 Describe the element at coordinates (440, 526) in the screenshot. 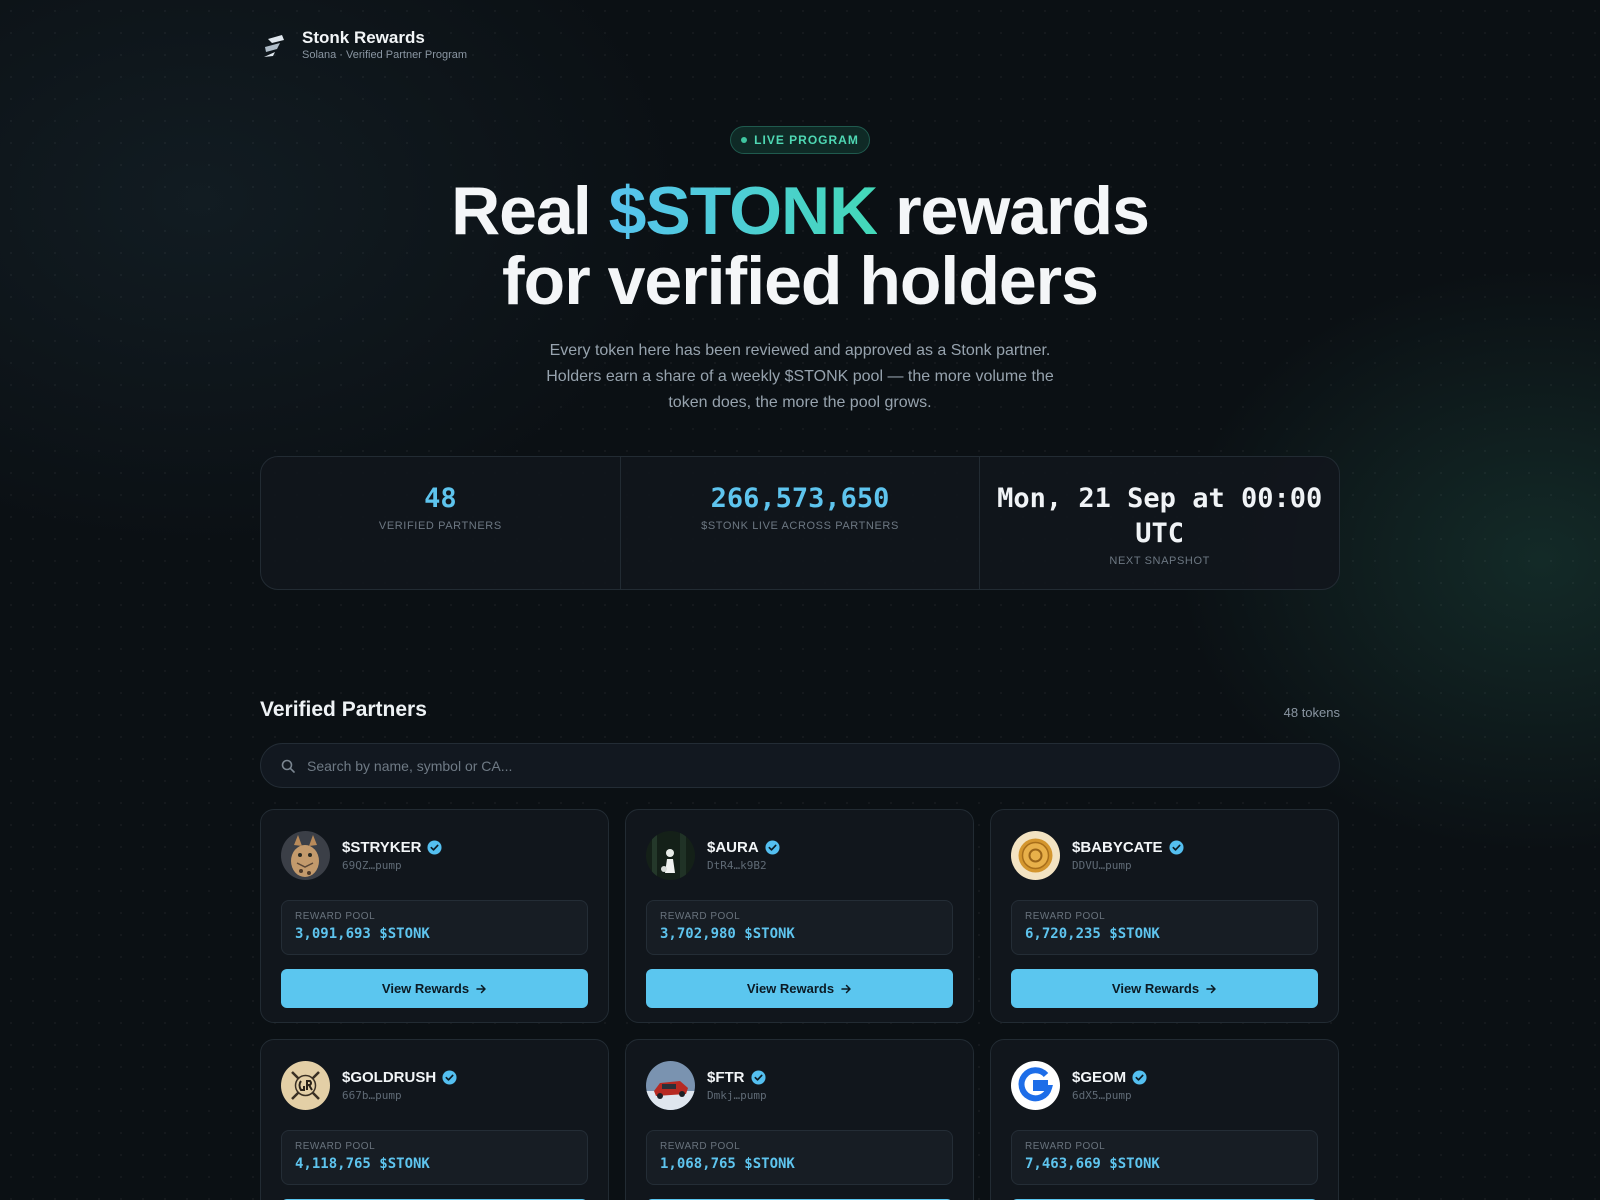

I see `stat-label: VERIFIED PARTNERS` at that location.